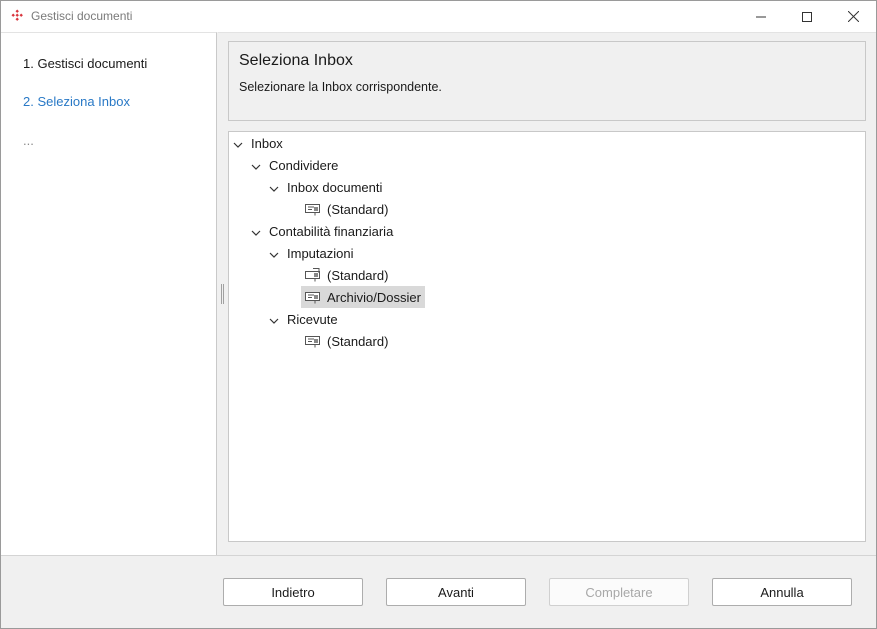 Image resolution: width=877 pixels, height=629 pixels. Describe the element at coordinates (312, 319) in the screenshot. I see `tree-node-label: Ricevute` at that location.